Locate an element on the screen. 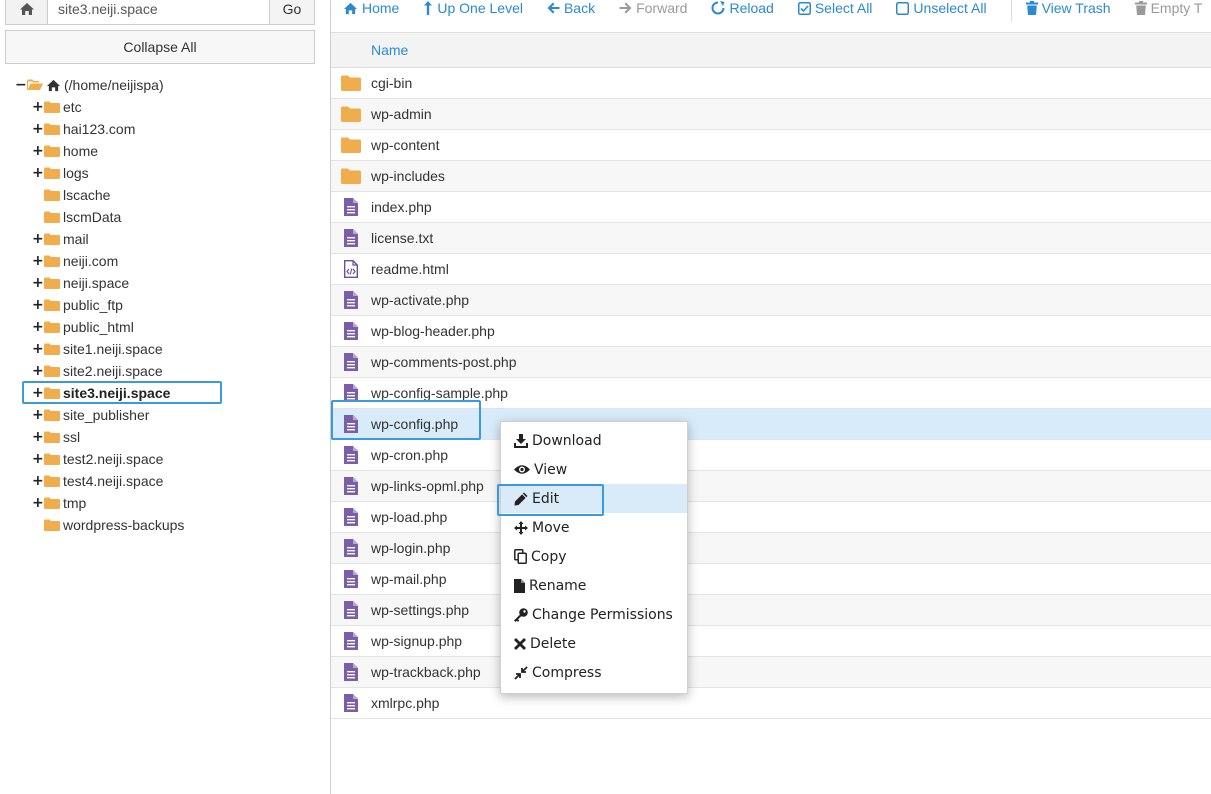 The image size is (1211, 794). tree-item-logs: + logs is located at coordinates (165, 173).